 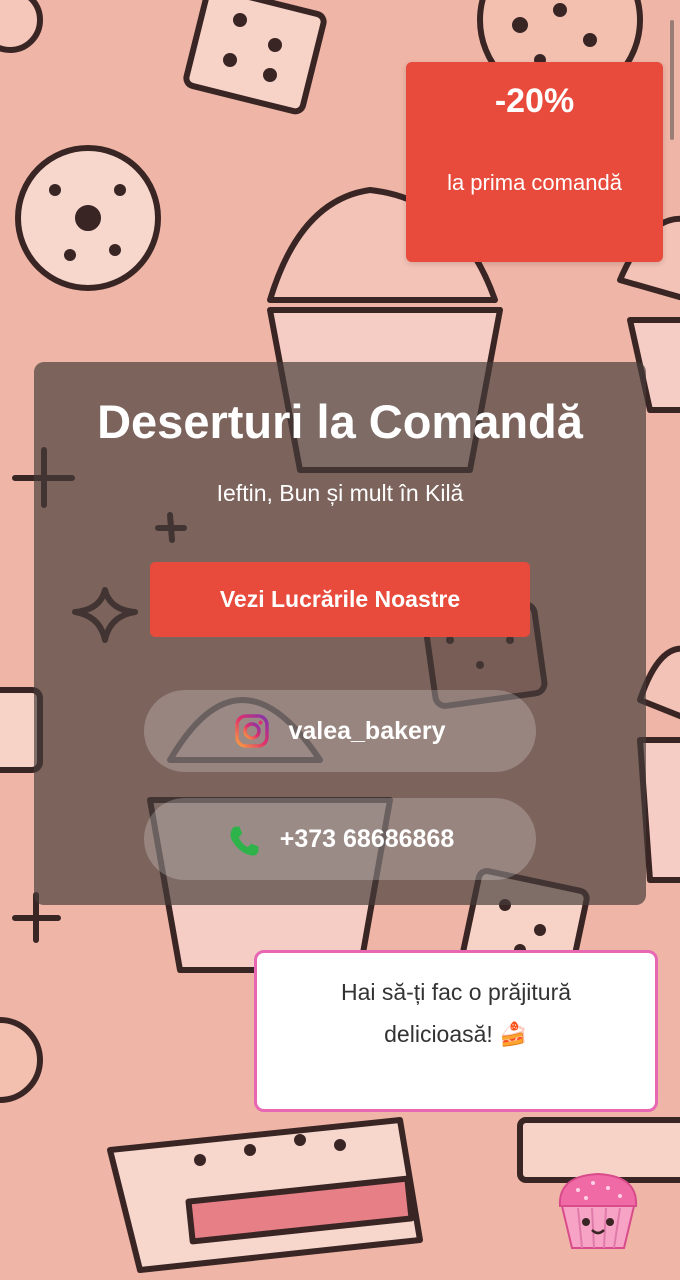 I want to click on view-works-button: Vezi Lucrările Noastre, so click(x=340, y=599).